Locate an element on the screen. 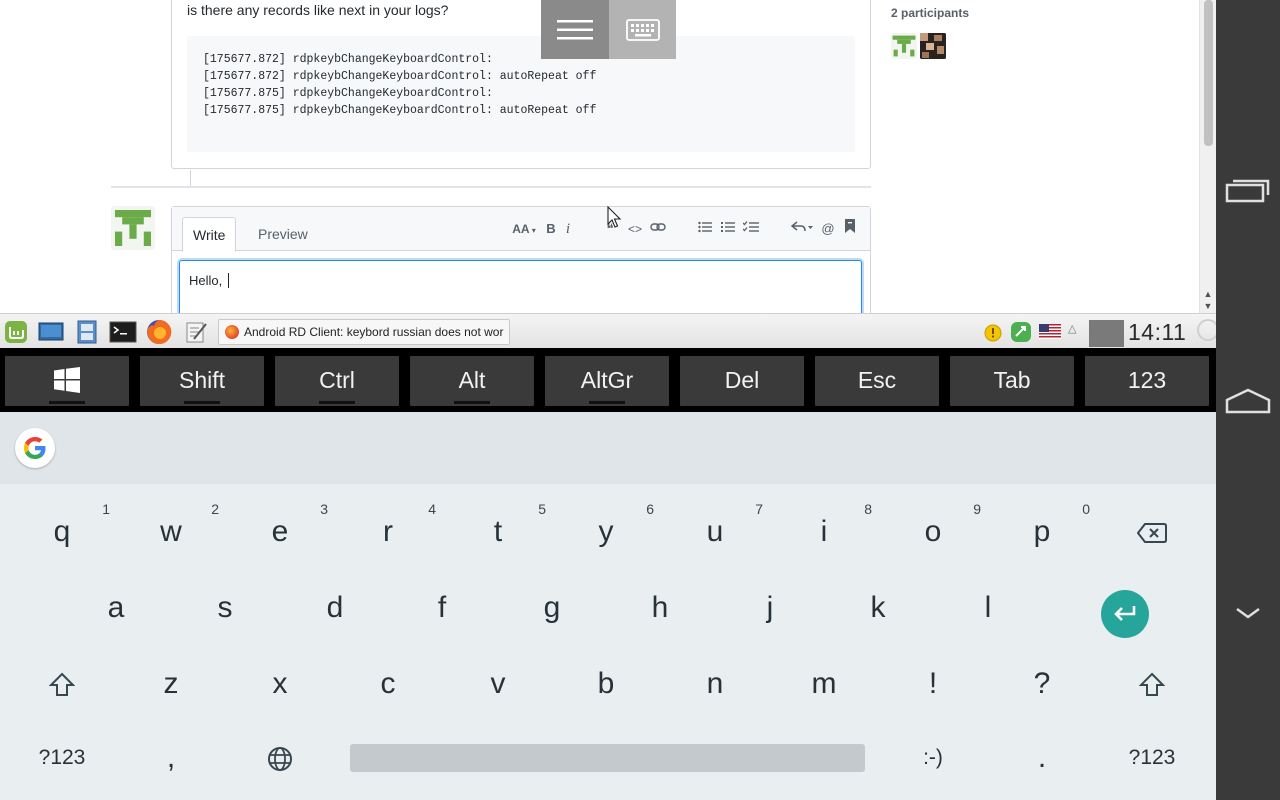  key-w: w2 is located at coordinates (171, 532).